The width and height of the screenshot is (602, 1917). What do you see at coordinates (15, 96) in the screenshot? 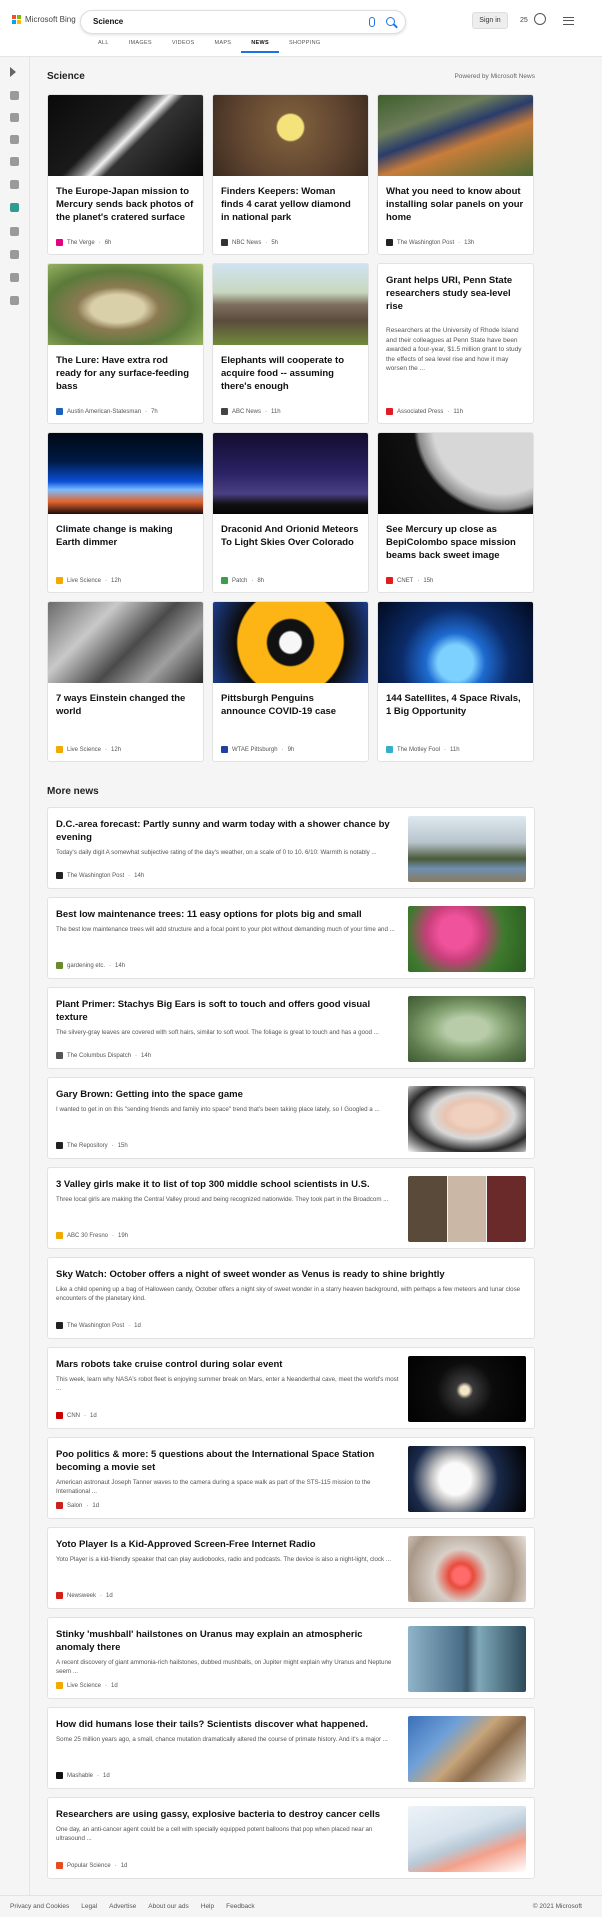
I see `sidebar-item-home` at bounding box center [15, 96].